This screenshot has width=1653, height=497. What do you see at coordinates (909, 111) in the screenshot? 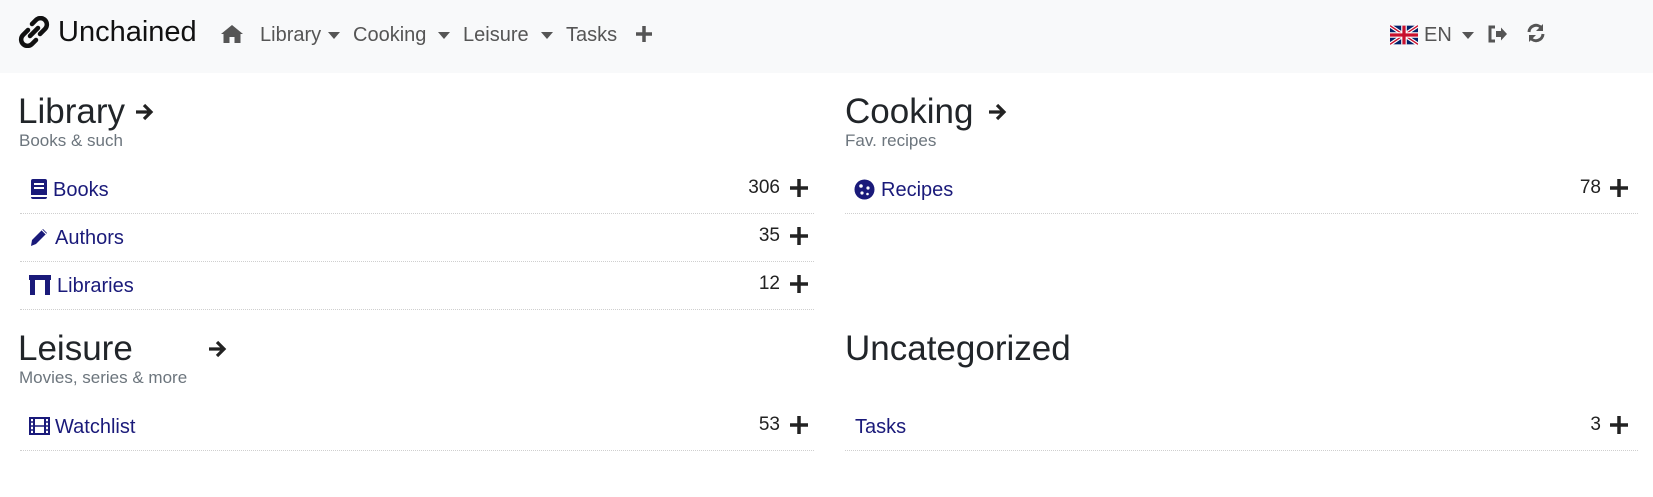
I see `section-title: Cooking` at bounding box center [909, 111].